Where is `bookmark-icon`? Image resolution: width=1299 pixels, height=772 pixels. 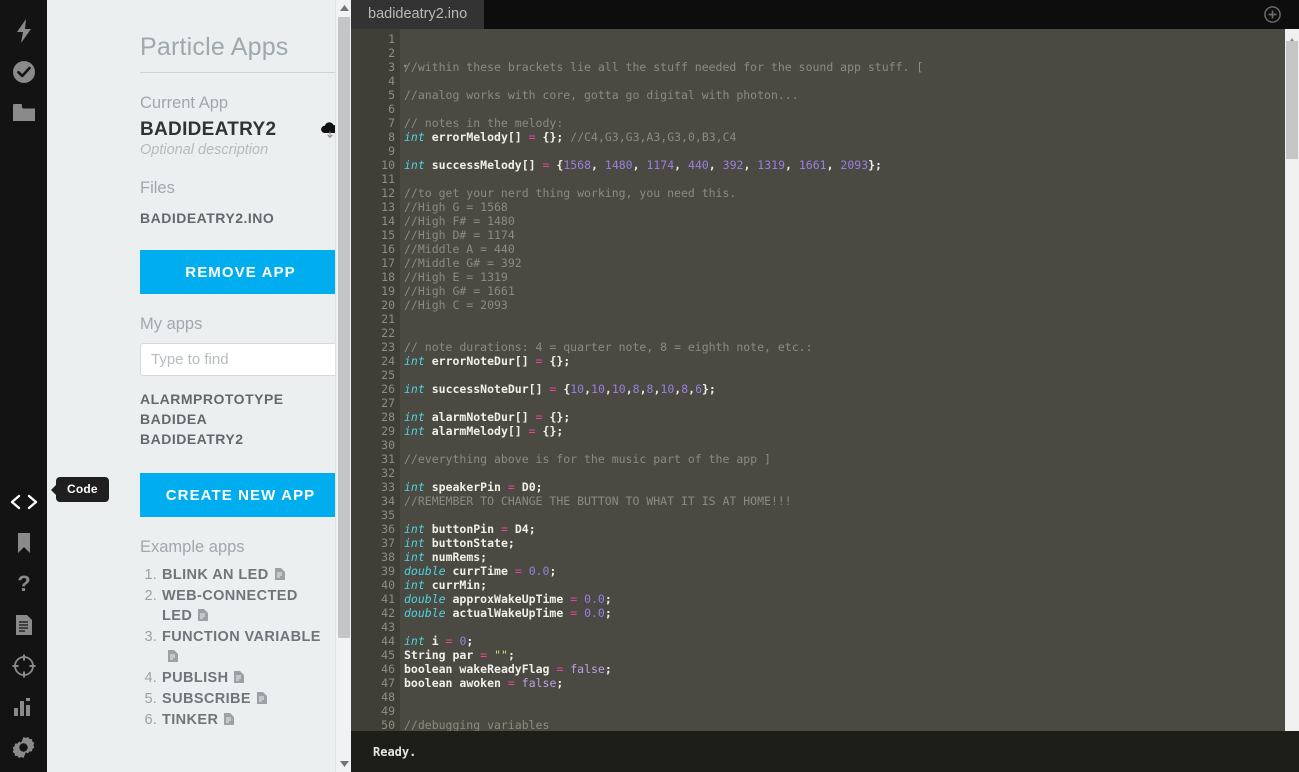 bookmark-icon is located at coordinates (23, 542).